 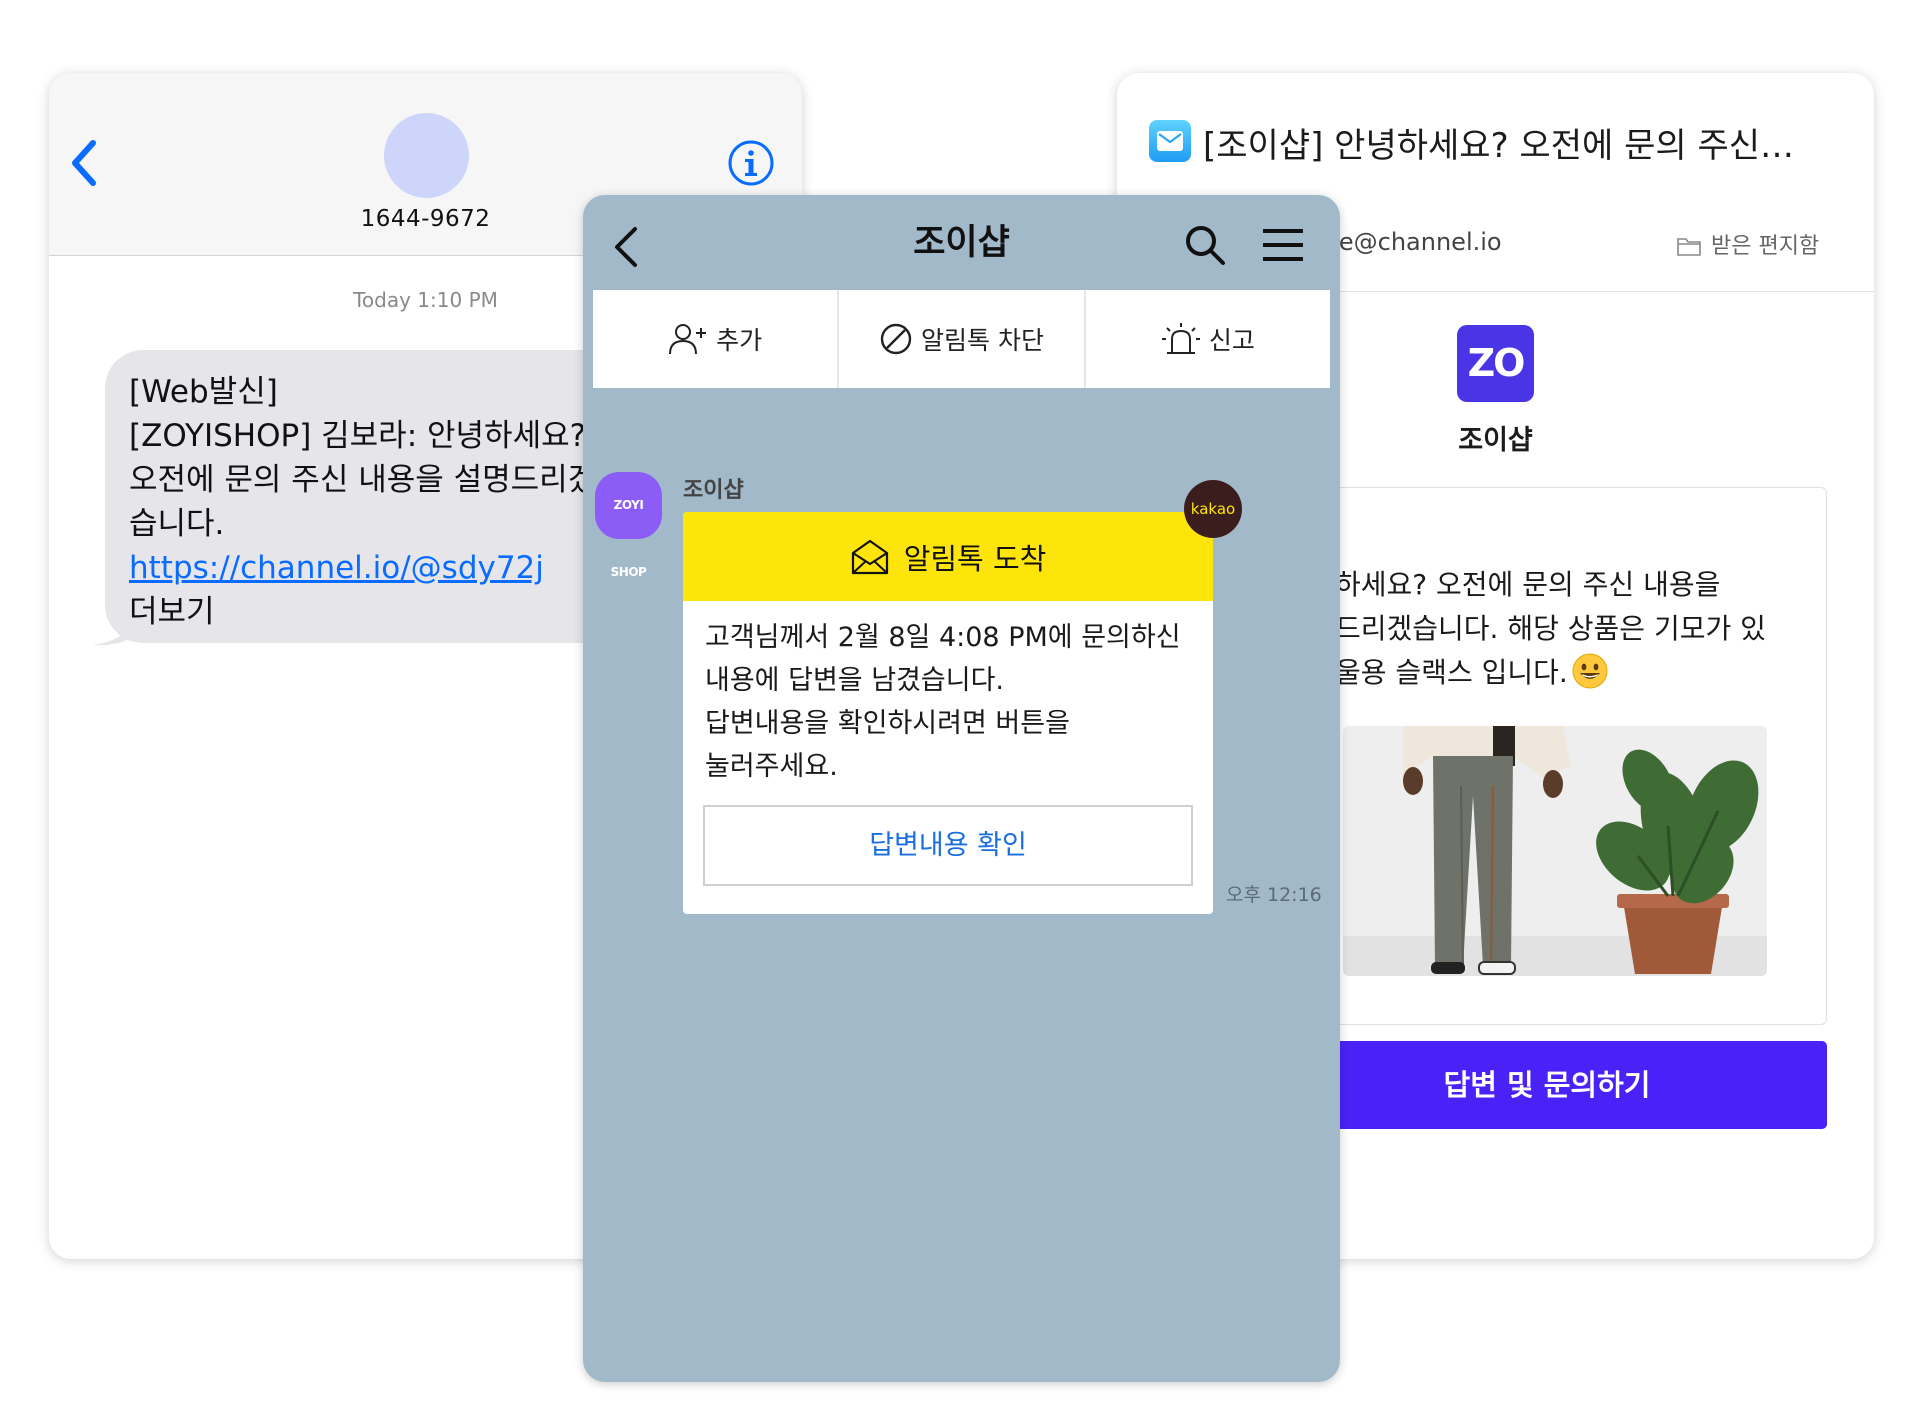 What do you see at coordinates (1213, 509) in the screenshot?
I see `kakao-badge: kakao` at bounding box center [1213, 509].